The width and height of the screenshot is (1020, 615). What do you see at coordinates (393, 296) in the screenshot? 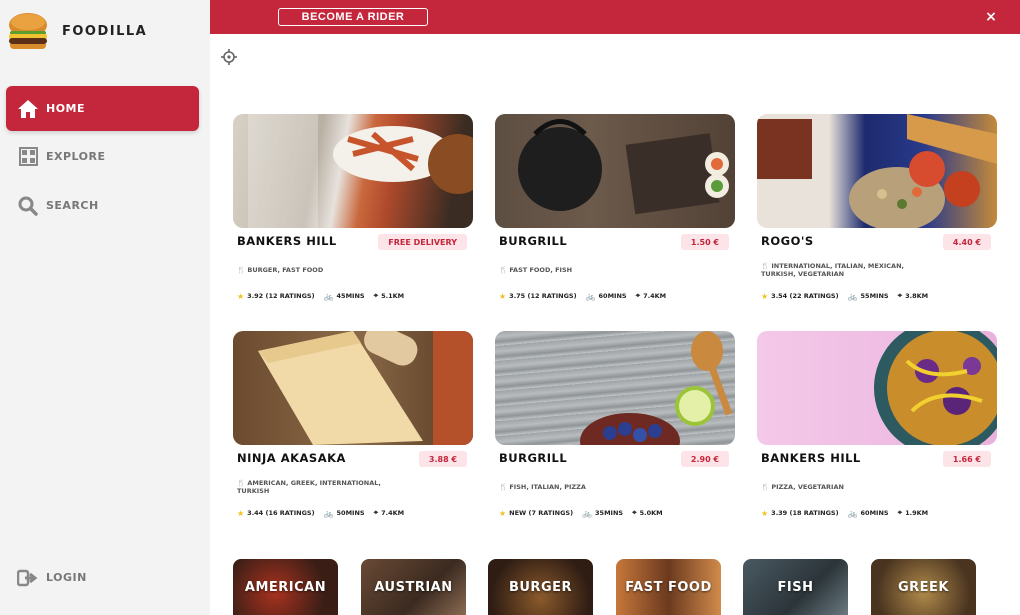
I see `distance-text: 5.1KM` at bounding box center [393, 296].